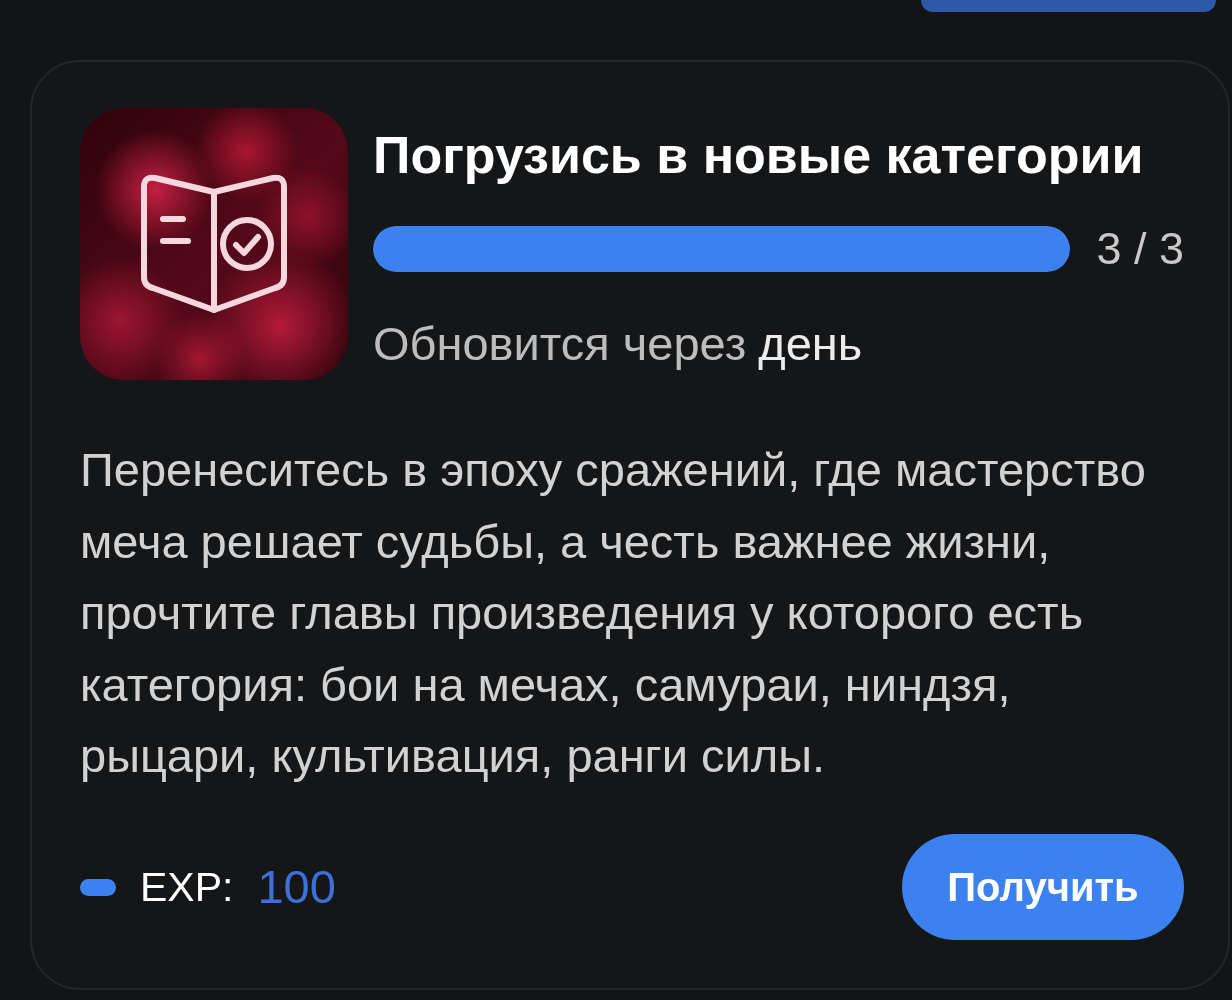  Describe the element at coordinates (560, 344) in the screenshot. I see `refresh-label: Обновится через` at that location.